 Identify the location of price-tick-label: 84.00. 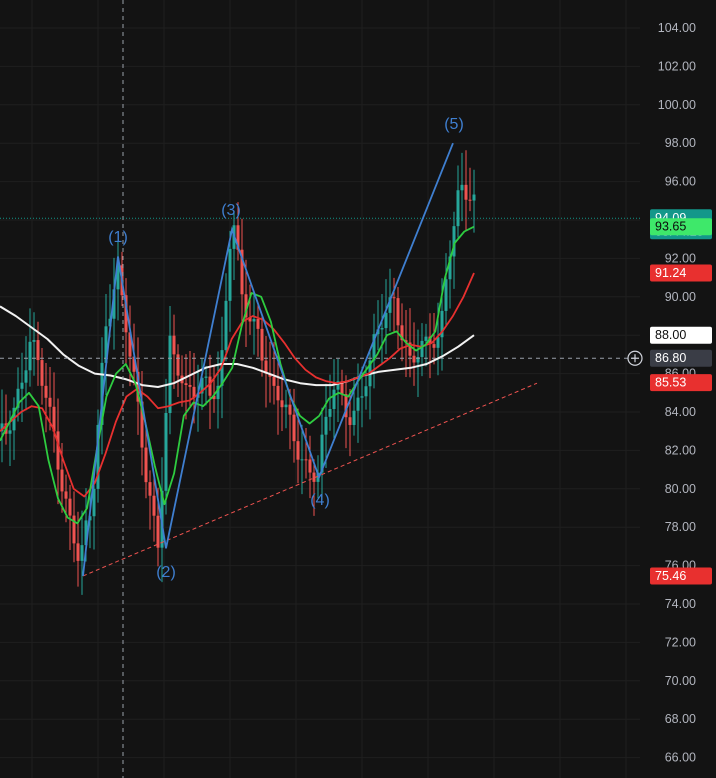
(680, 412).